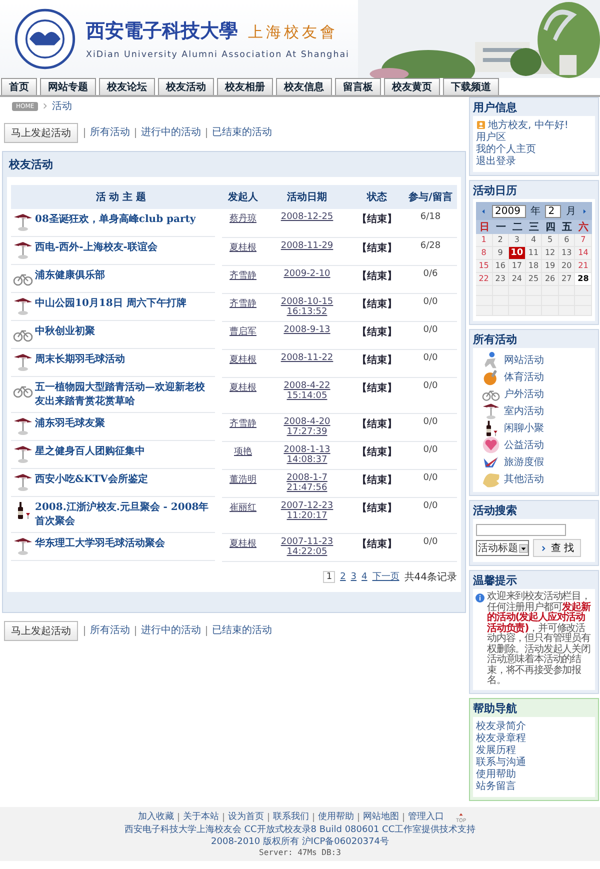 The height and width of the screenshot is (869, 600). Describe the element at coordinates (550, 266) in the screenshot. I see `calendar-day: 19` at that location.